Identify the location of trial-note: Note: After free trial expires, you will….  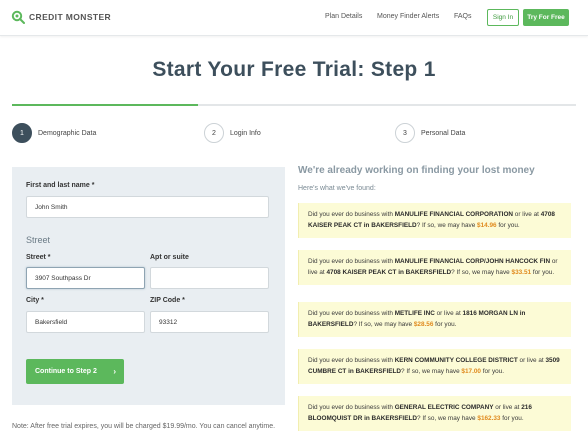
(144, 426).